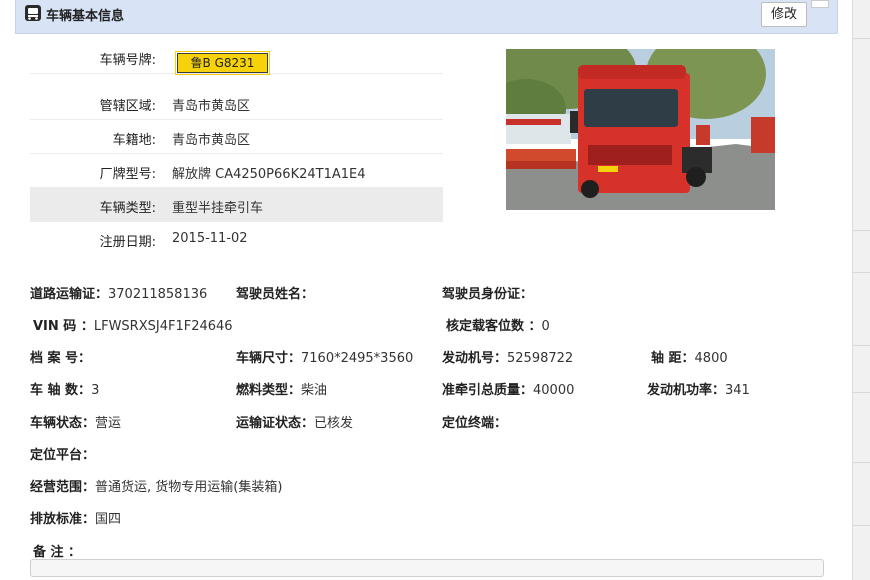  Describe the element at coordinates (211, 106) in the screenshot. I see `jurisdiction-value: 青岛市黄岛区` at that location.